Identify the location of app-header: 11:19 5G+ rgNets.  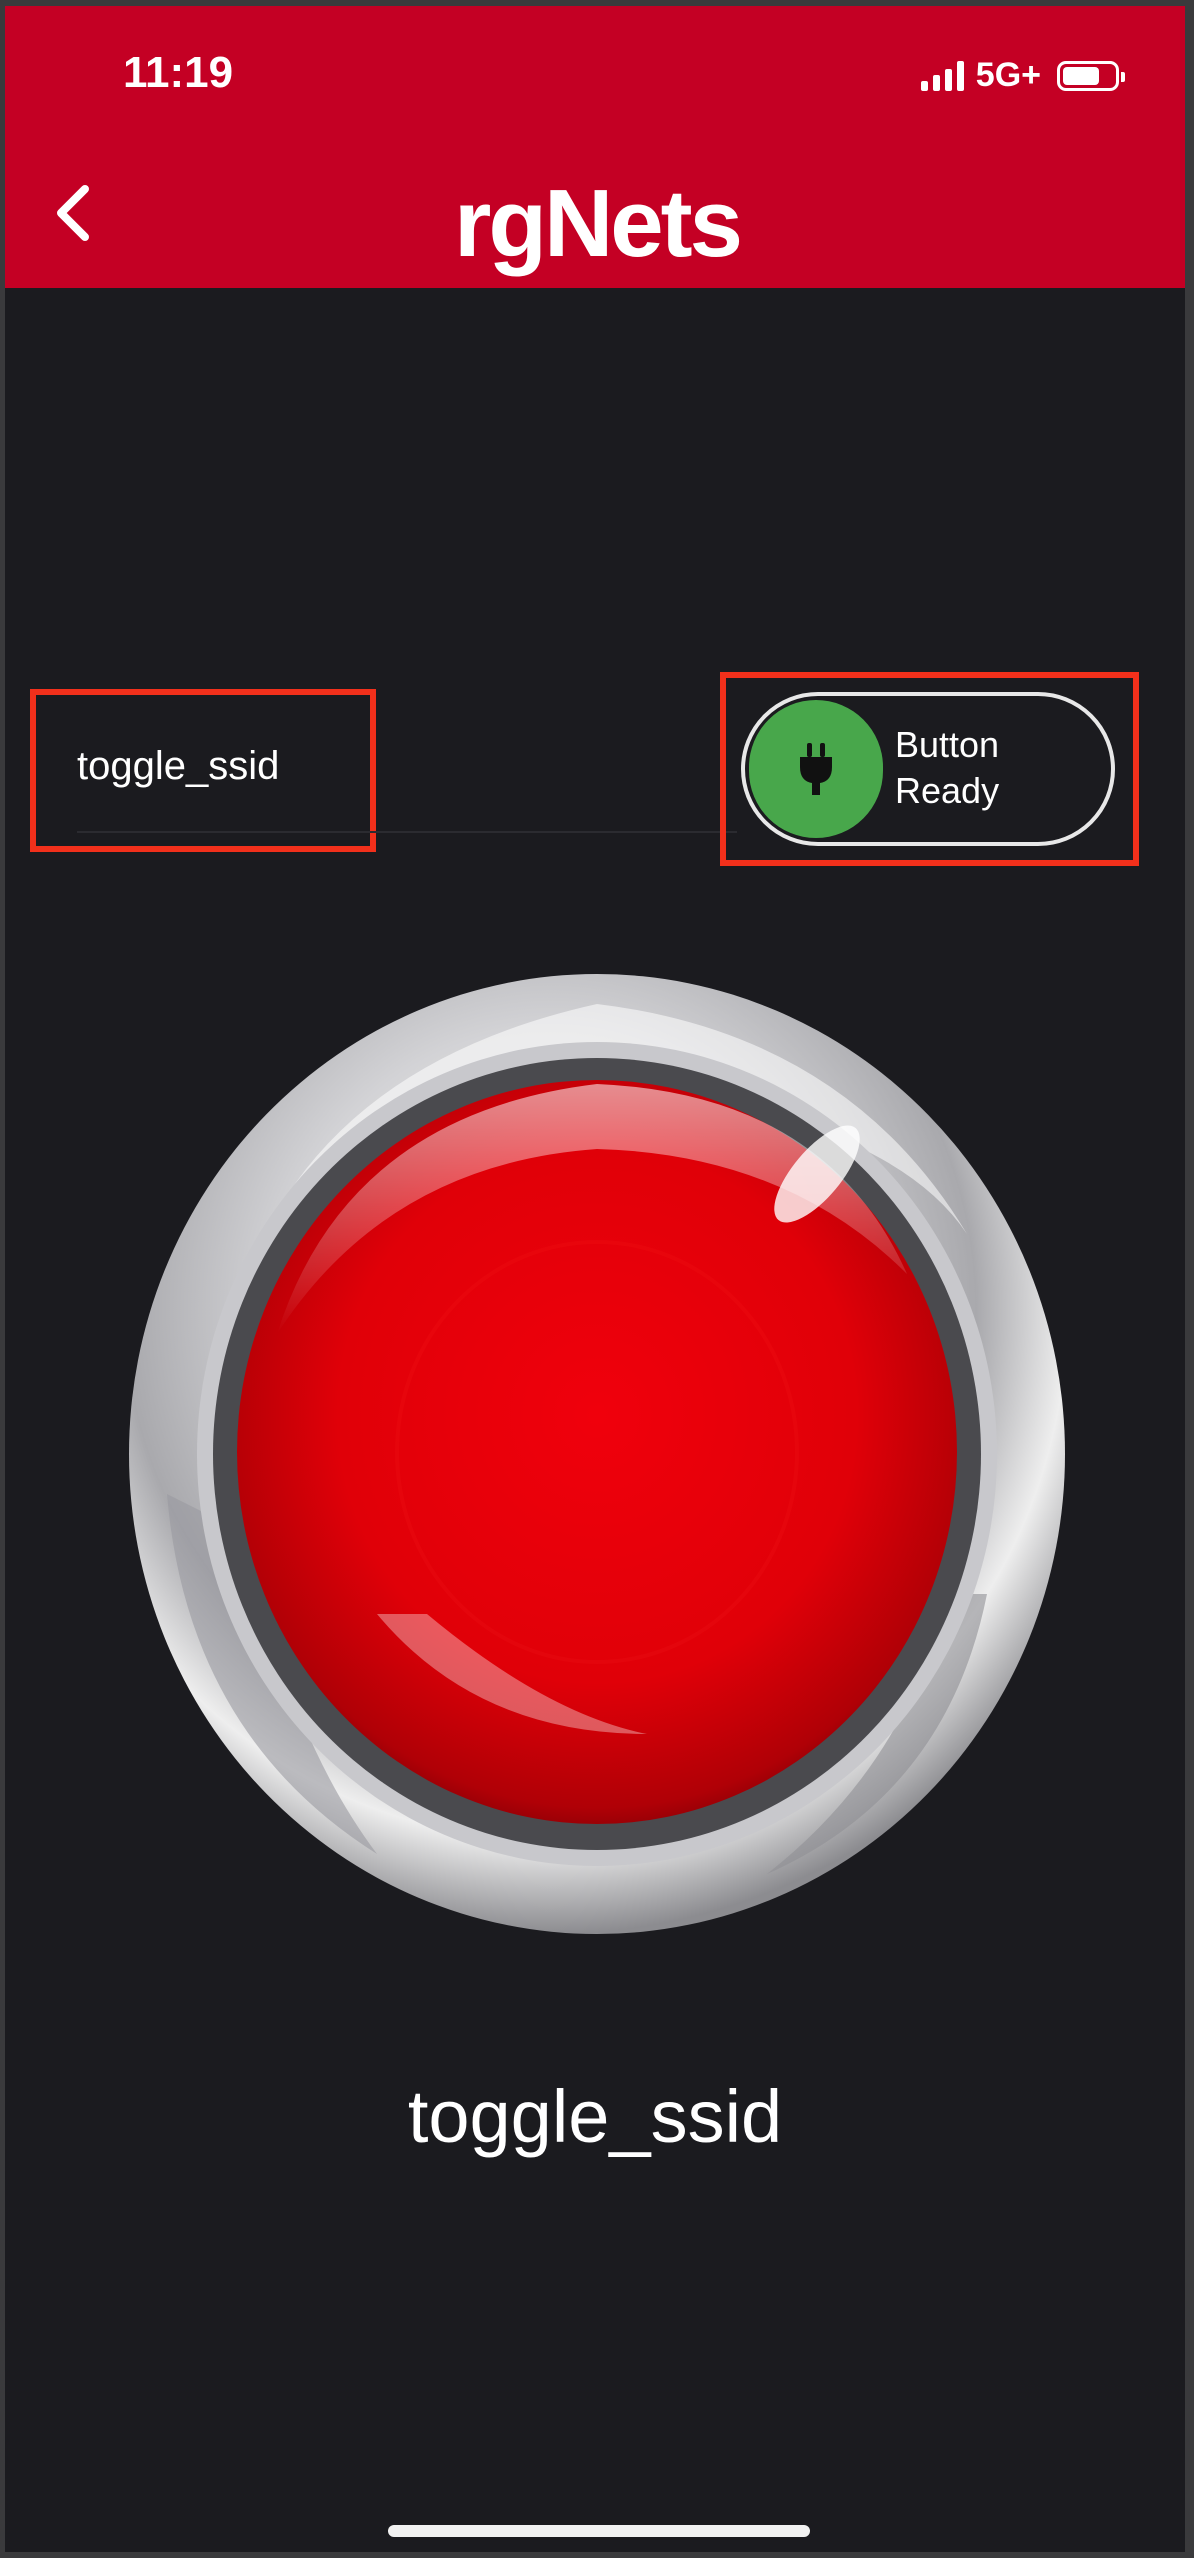
(595, 147).